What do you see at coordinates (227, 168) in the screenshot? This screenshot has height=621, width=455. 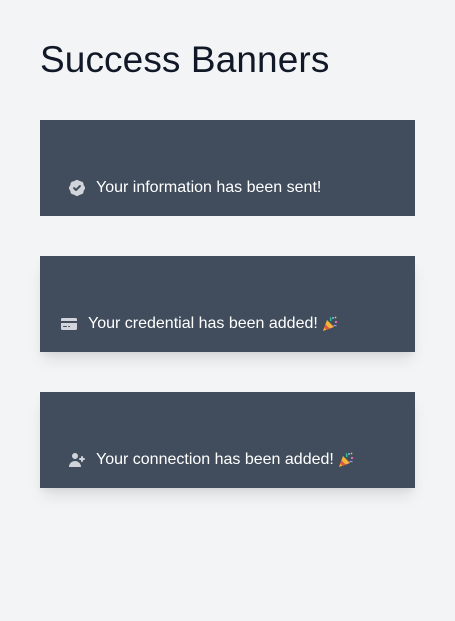 I see `success-banner-information-sent: Your information has been sent!` at bounding box center [227, 168].